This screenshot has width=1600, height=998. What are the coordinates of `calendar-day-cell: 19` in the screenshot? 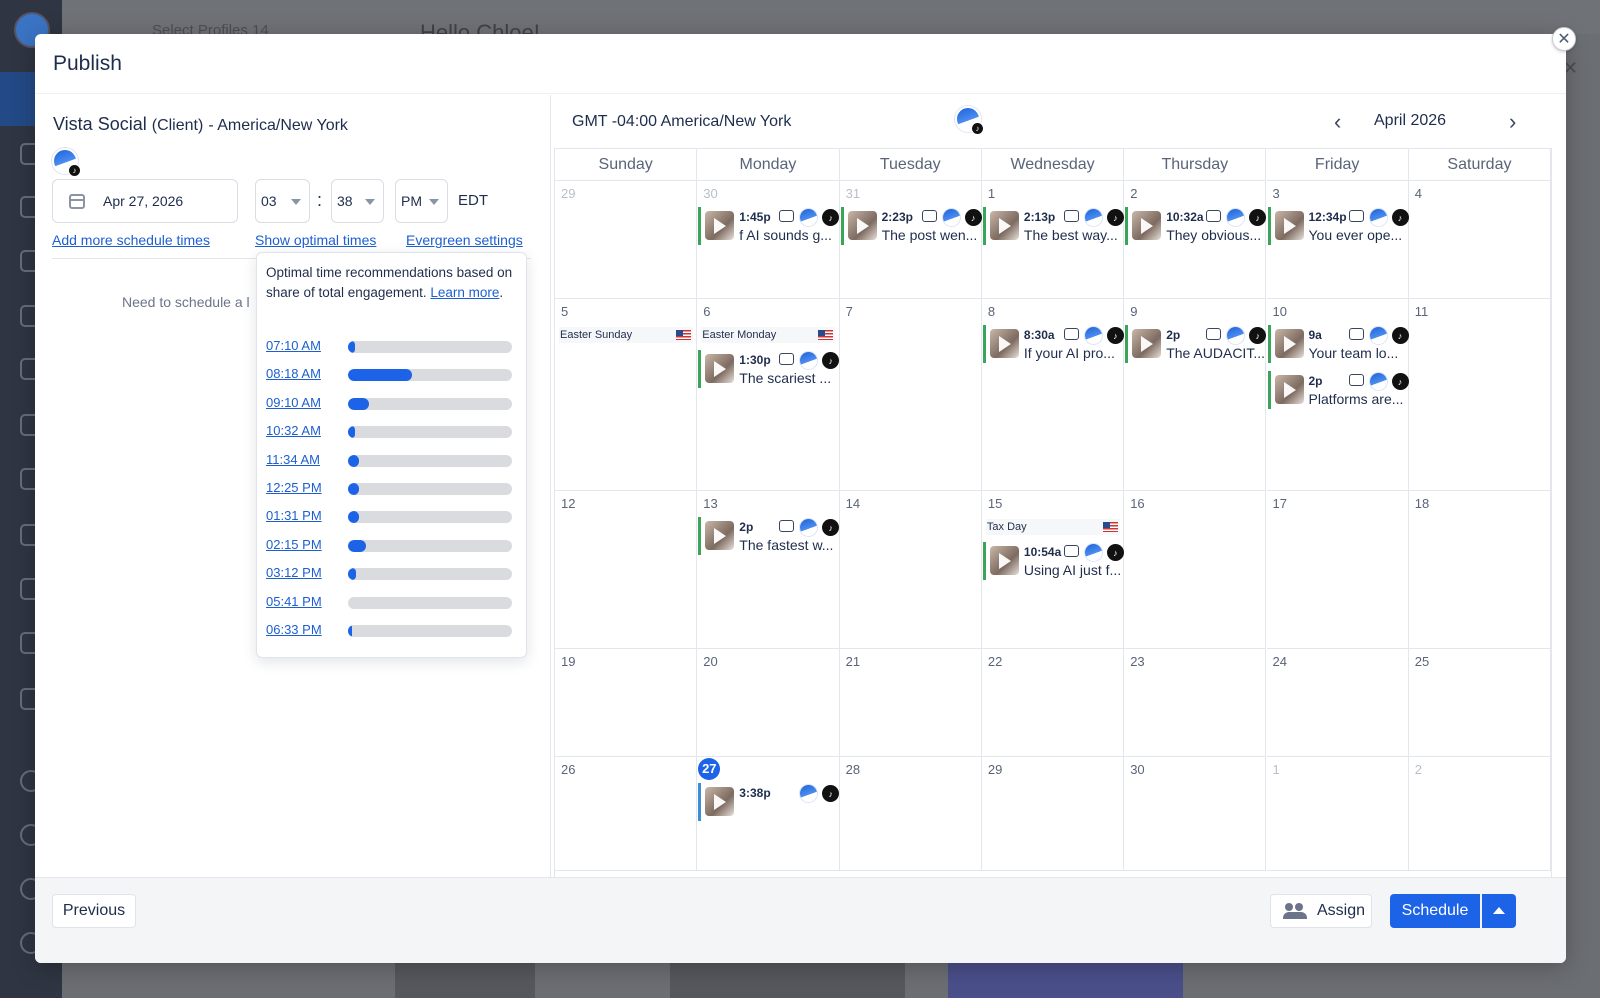 It's located at (626, 703).